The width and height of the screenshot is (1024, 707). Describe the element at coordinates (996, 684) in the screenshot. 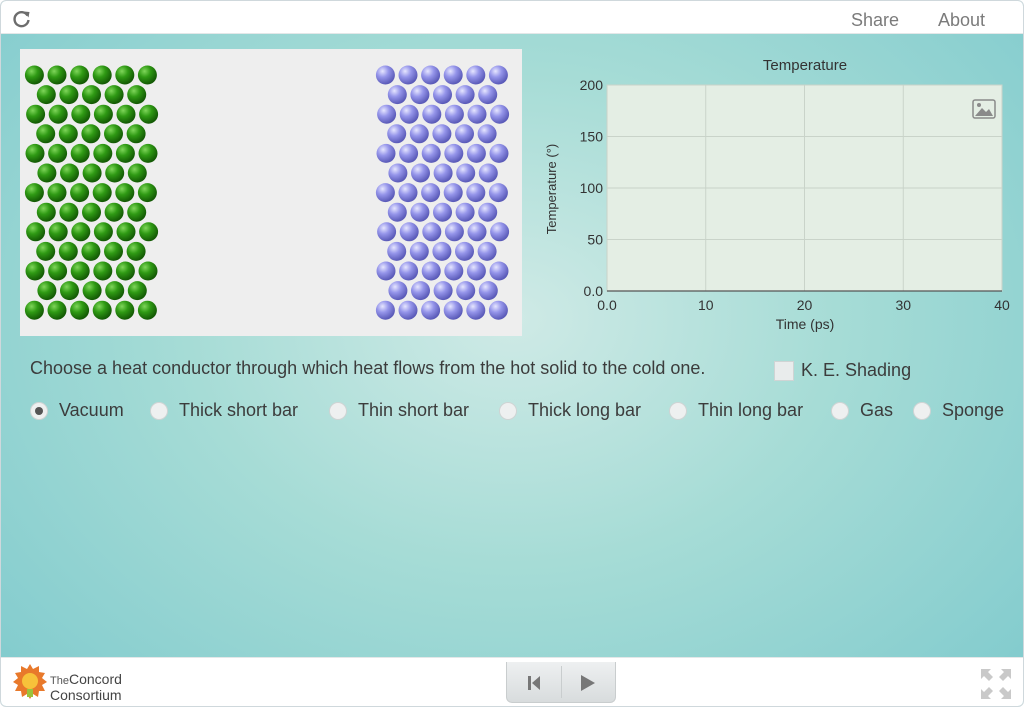

I see `fullscreen-icon` at that location.